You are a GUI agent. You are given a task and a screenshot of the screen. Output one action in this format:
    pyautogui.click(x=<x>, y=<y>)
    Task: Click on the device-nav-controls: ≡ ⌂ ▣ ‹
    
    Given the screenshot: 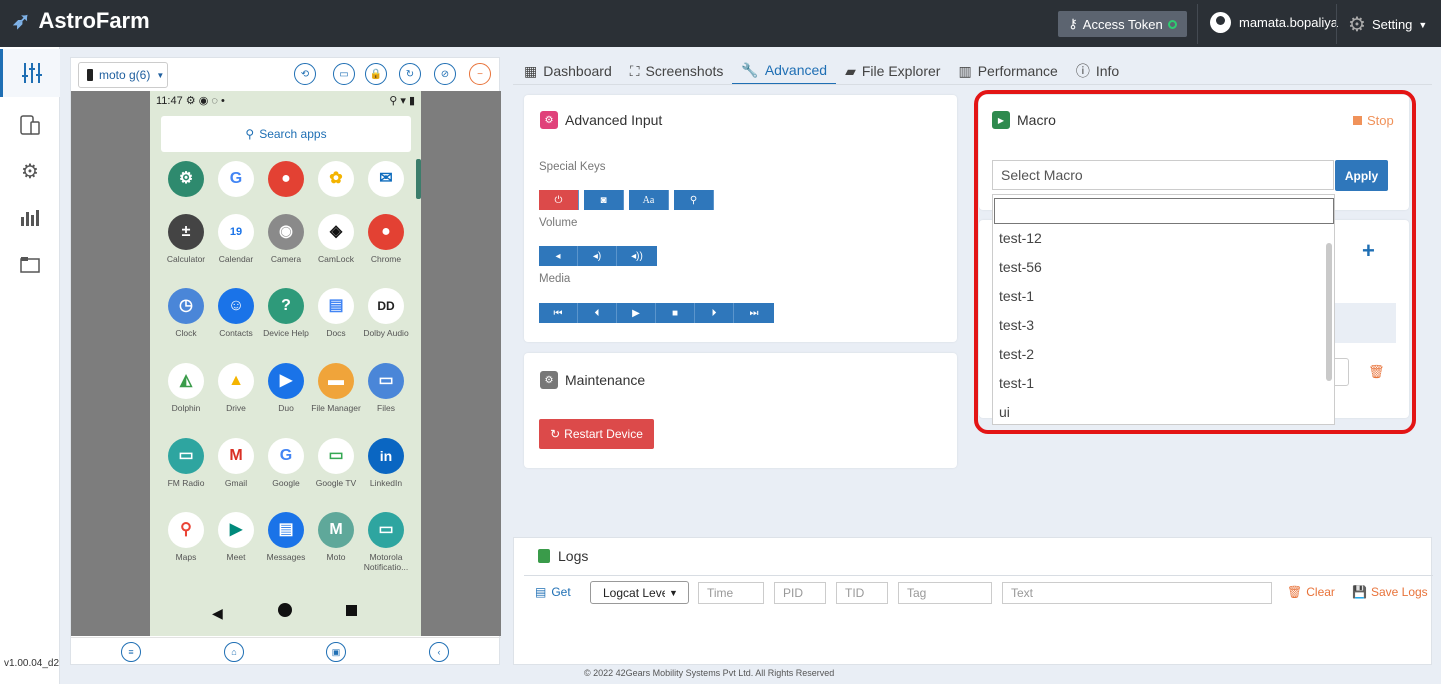 What is the action you would take?
    pyautogui.click(x=286, y=651)
    